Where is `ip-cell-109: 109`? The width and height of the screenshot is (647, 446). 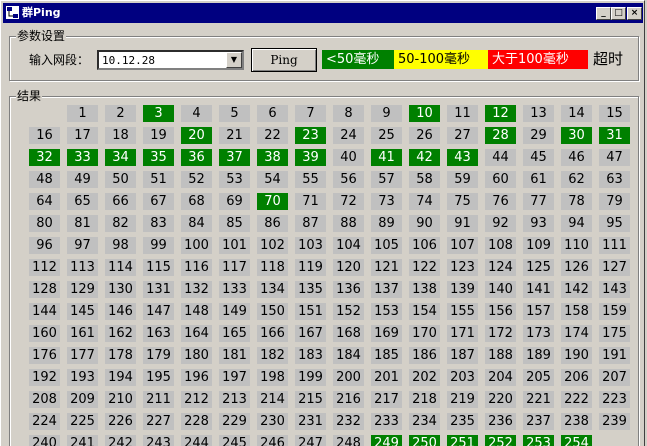 ip-cell-109: 109 is located at coordinates (538, 245).